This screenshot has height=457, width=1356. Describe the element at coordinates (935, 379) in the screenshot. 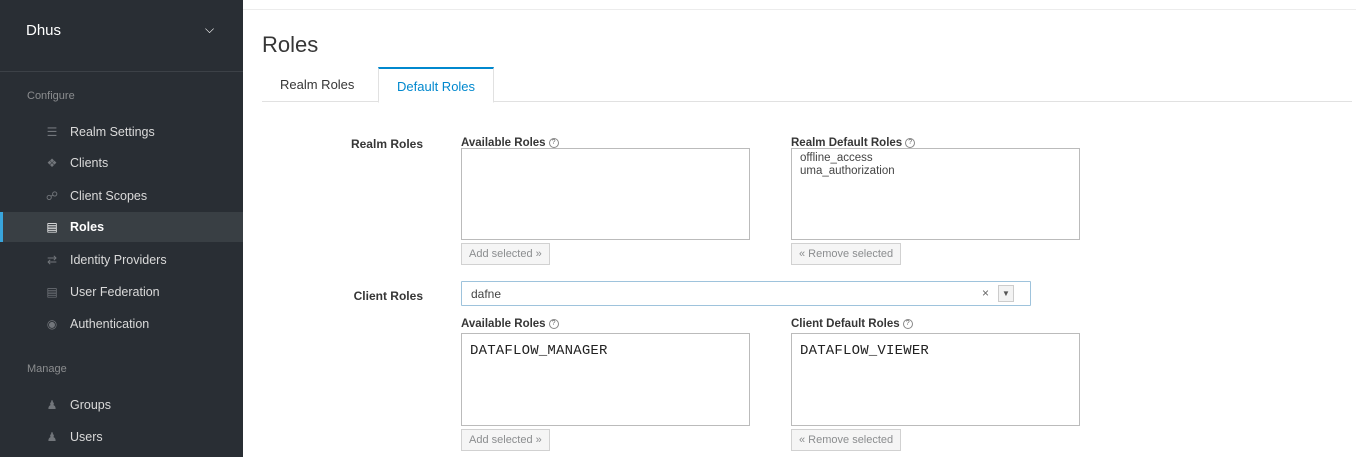

I see `client-default-roles-list: DATAFLOW_VIEWER` at that location.